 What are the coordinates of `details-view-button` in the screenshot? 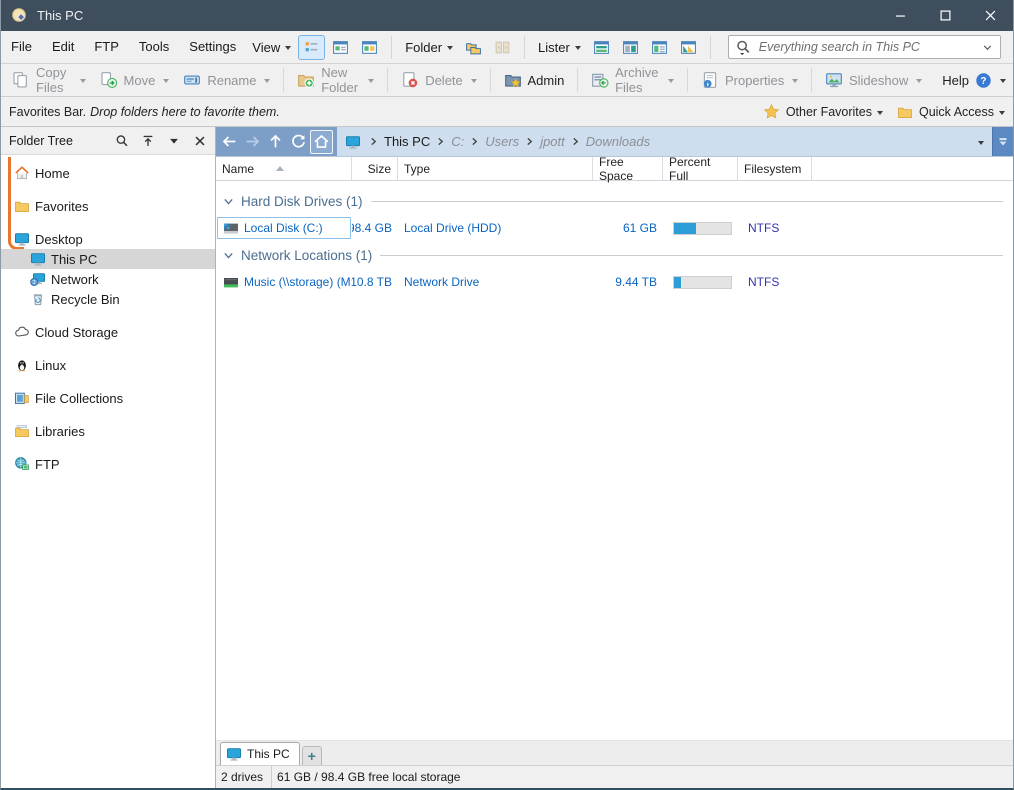 It's located at (312, 47).